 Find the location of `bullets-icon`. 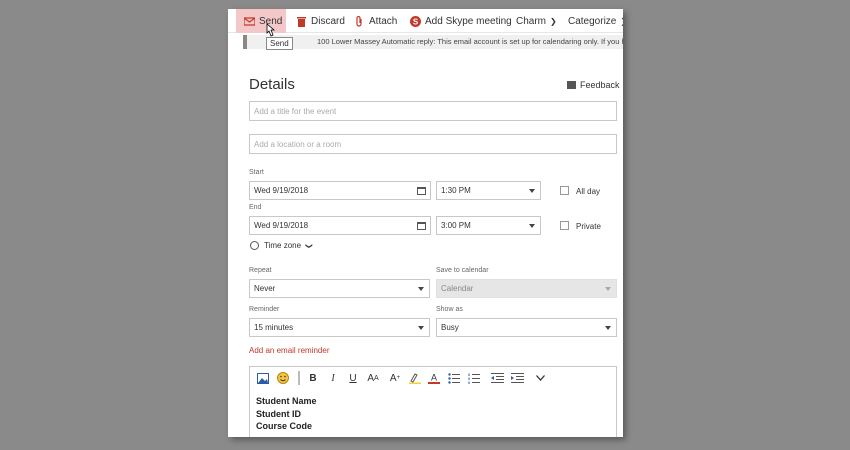

bullets-icon is located at coordinates (454, 378).